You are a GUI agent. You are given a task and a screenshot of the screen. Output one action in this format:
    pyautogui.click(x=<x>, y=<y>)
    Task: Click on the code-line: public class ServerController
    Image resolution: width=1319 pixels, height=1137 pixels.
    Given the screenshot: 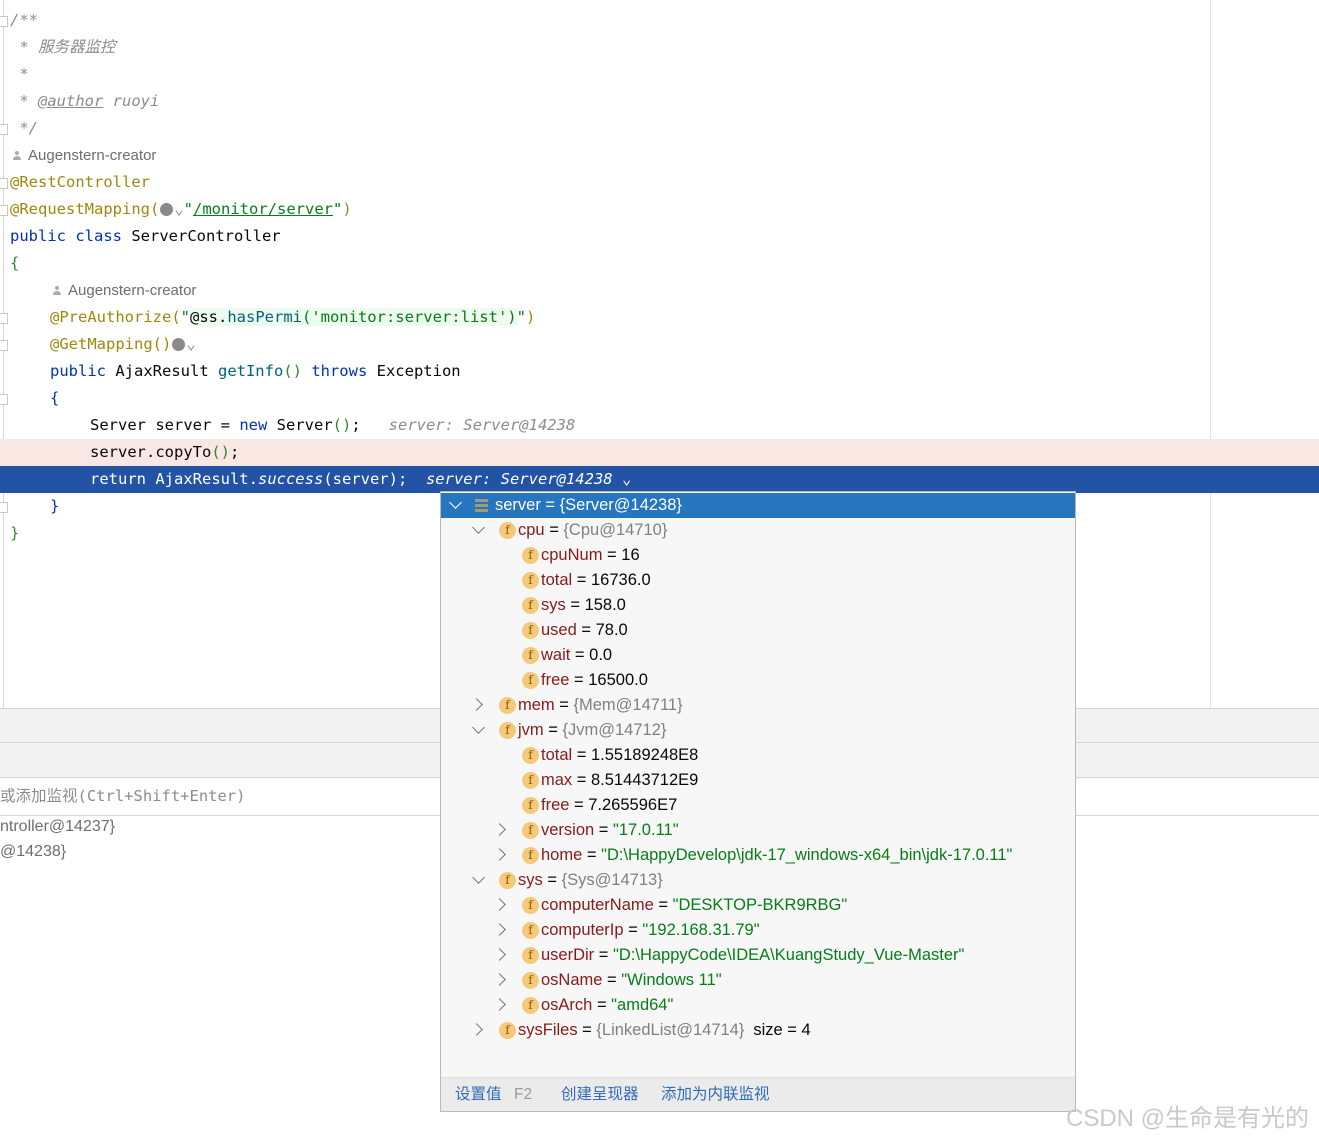 What is the action you would take?
    pyautogui.click(x=659, y=236)
    